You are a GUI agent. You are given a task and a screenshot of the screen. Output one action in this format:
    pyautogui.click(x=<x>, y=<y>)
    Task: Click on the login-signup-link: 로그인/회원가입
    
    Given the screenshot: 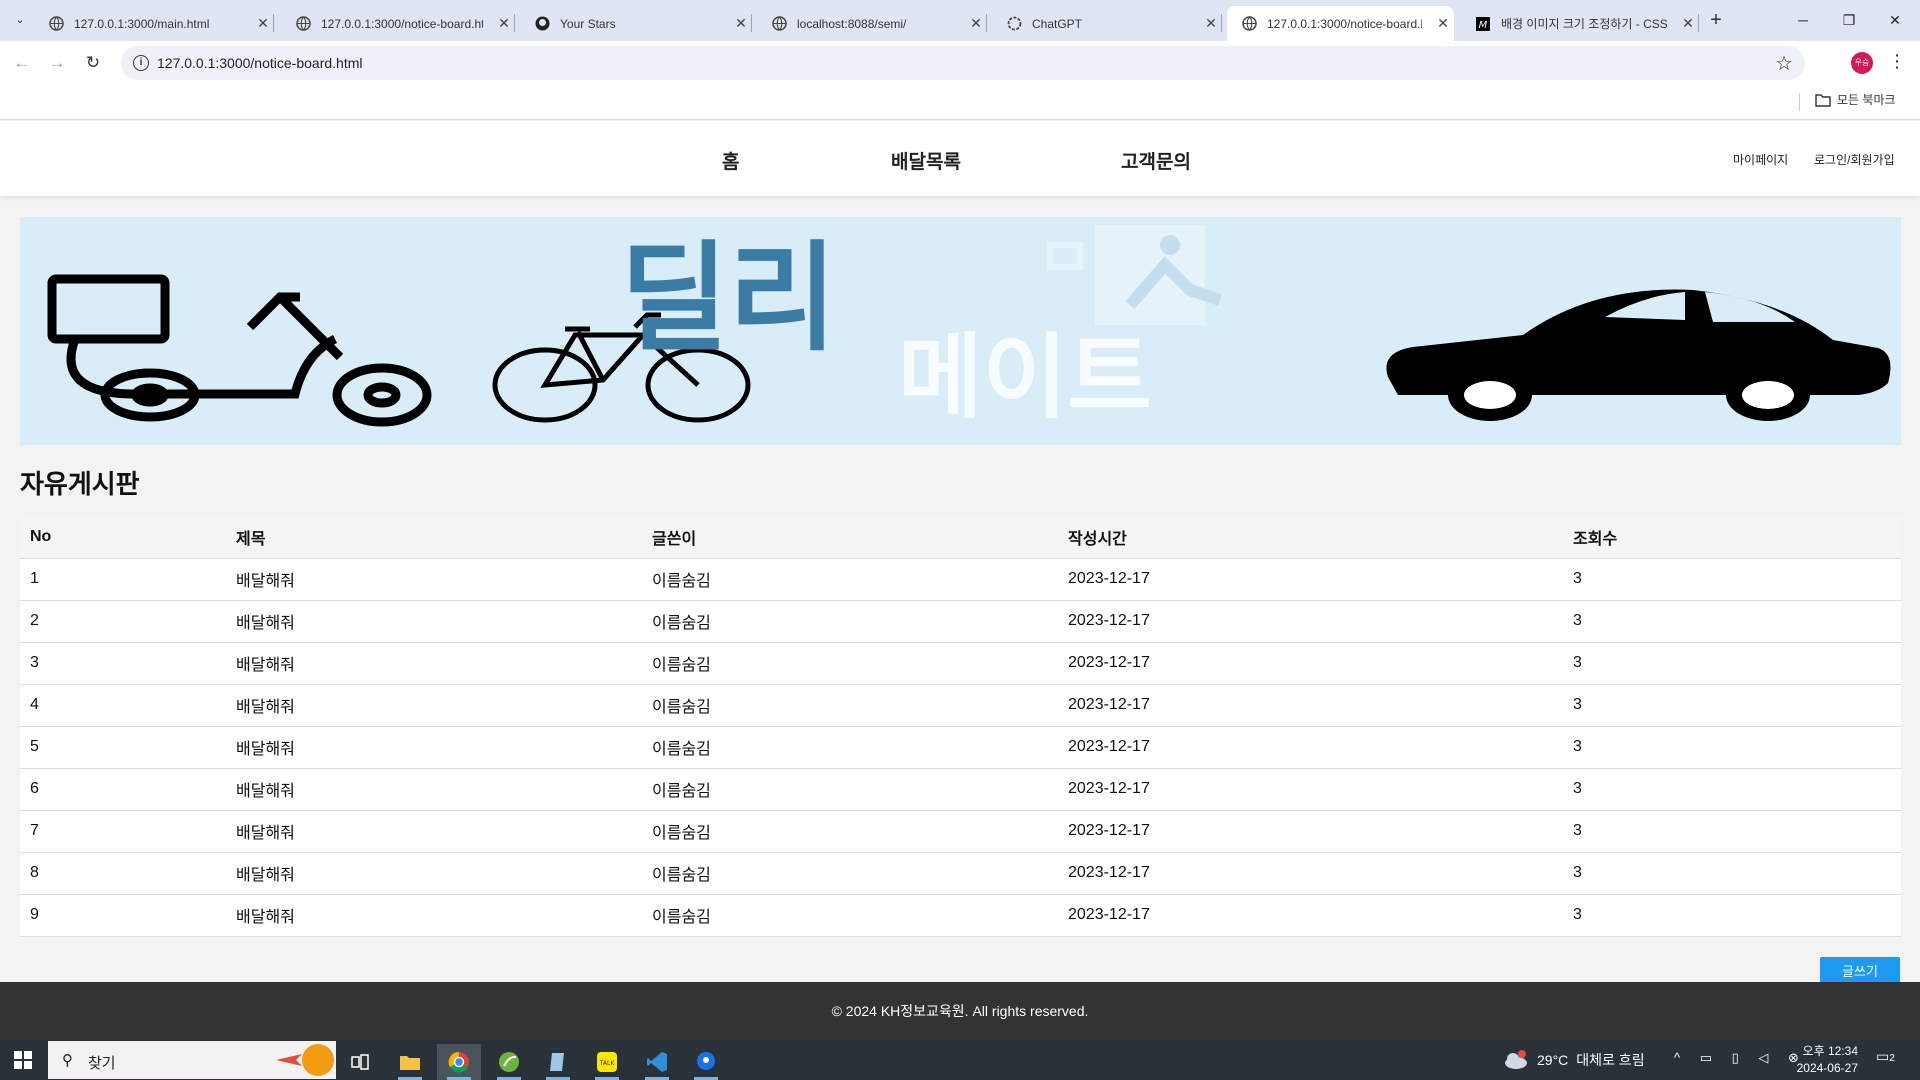 What is the action you would take?
    pyautogui.click(x=1854, y=159)
    